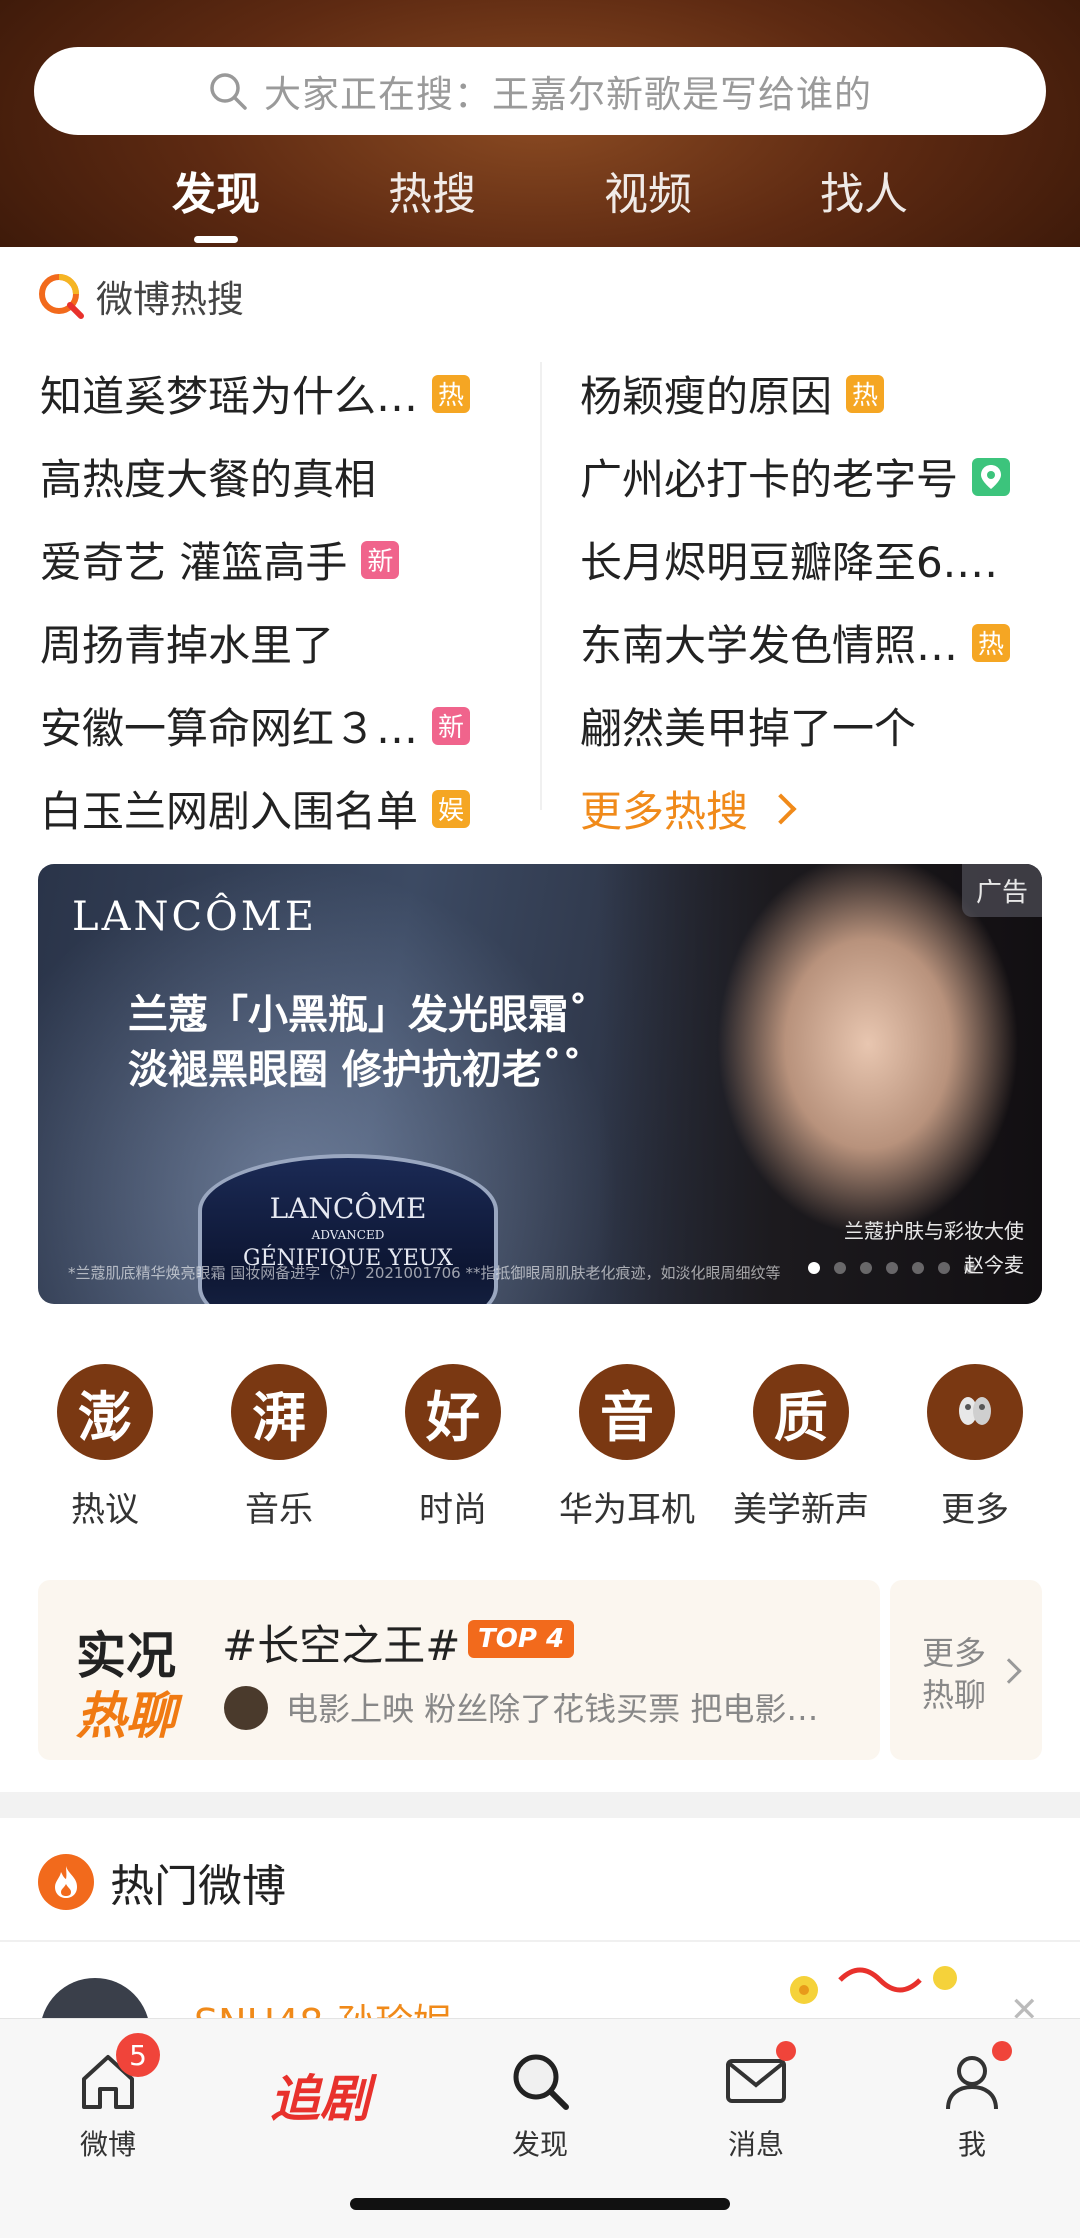  I want to click on hot-search-item: 白玉兰网剧入围名单 娱, so click(290, 808).